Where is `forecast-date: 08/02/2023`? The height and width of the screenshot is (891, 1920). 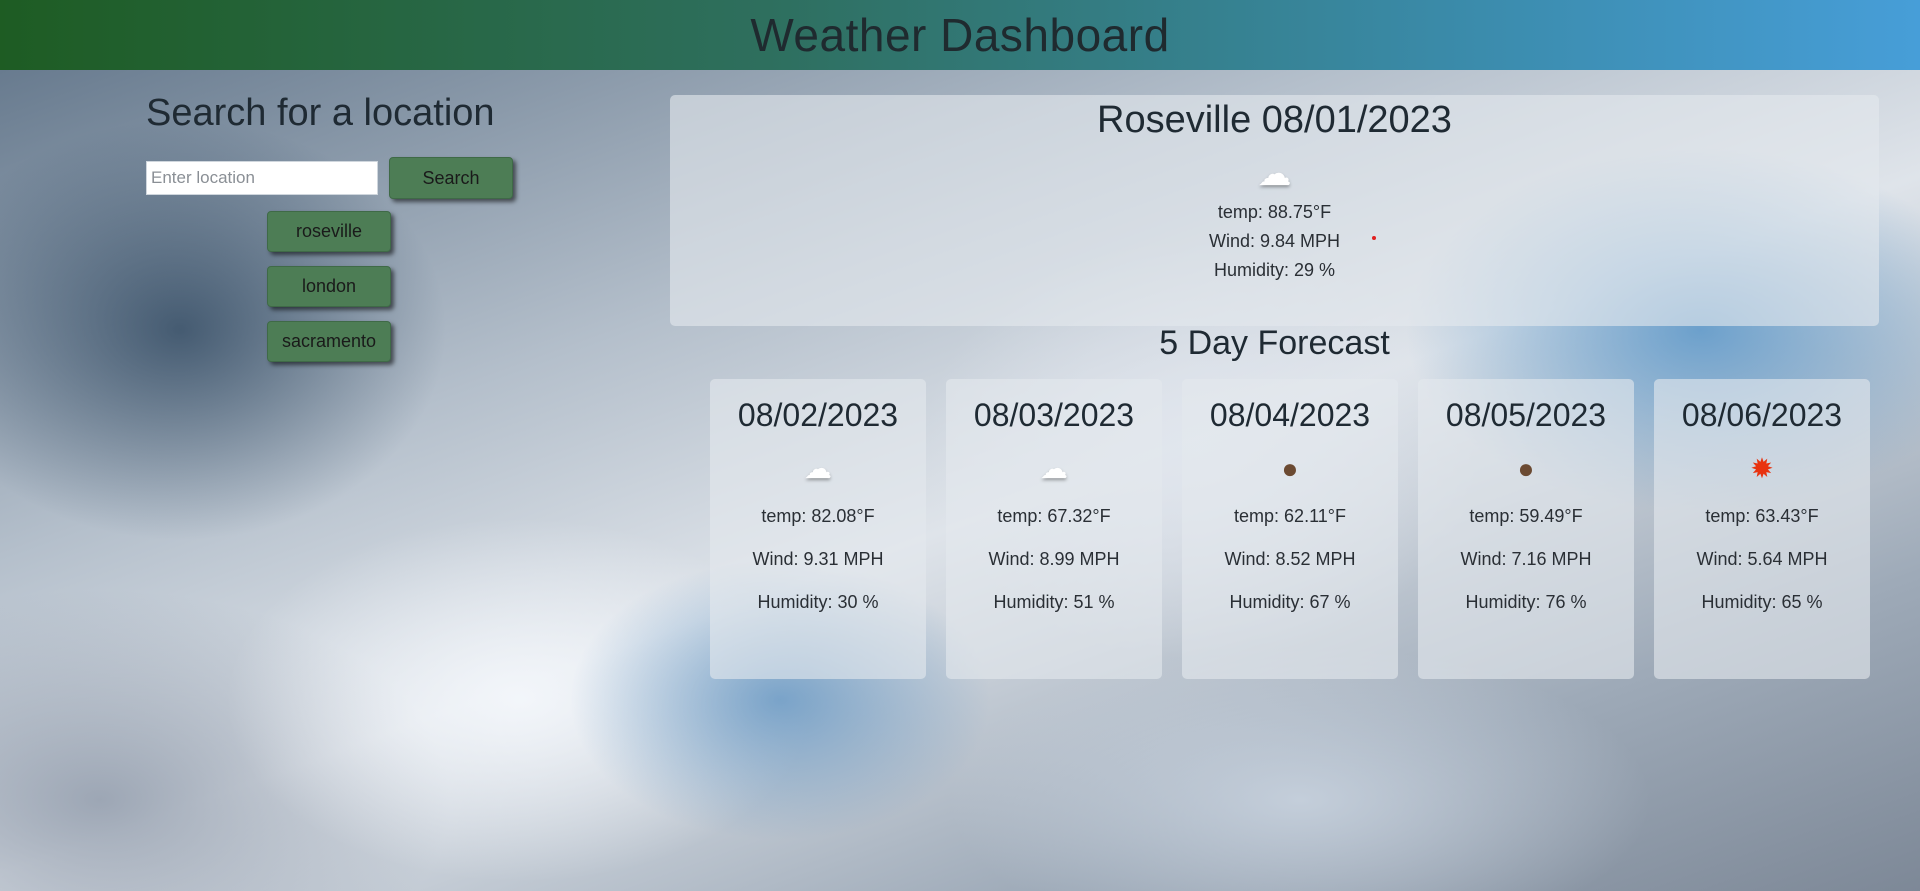
forecast-date: 08/02/2023 is located at coordinates (818, 415).